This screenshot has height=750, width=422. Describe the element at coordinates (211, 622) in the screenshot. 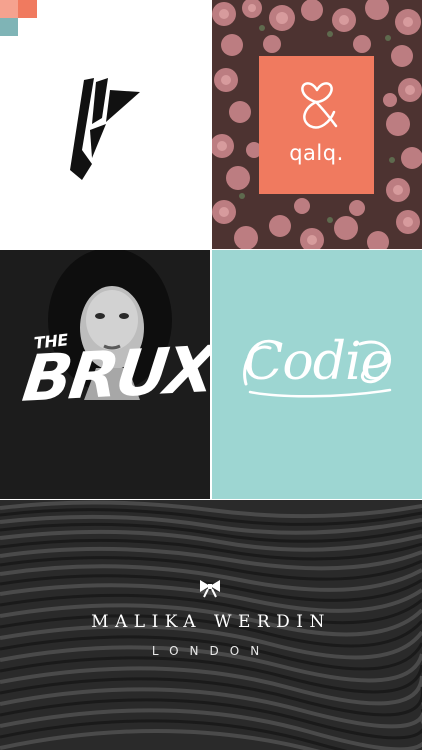

I see `malika-werdin-wordmark: MALIKA WERDIN` at that location.